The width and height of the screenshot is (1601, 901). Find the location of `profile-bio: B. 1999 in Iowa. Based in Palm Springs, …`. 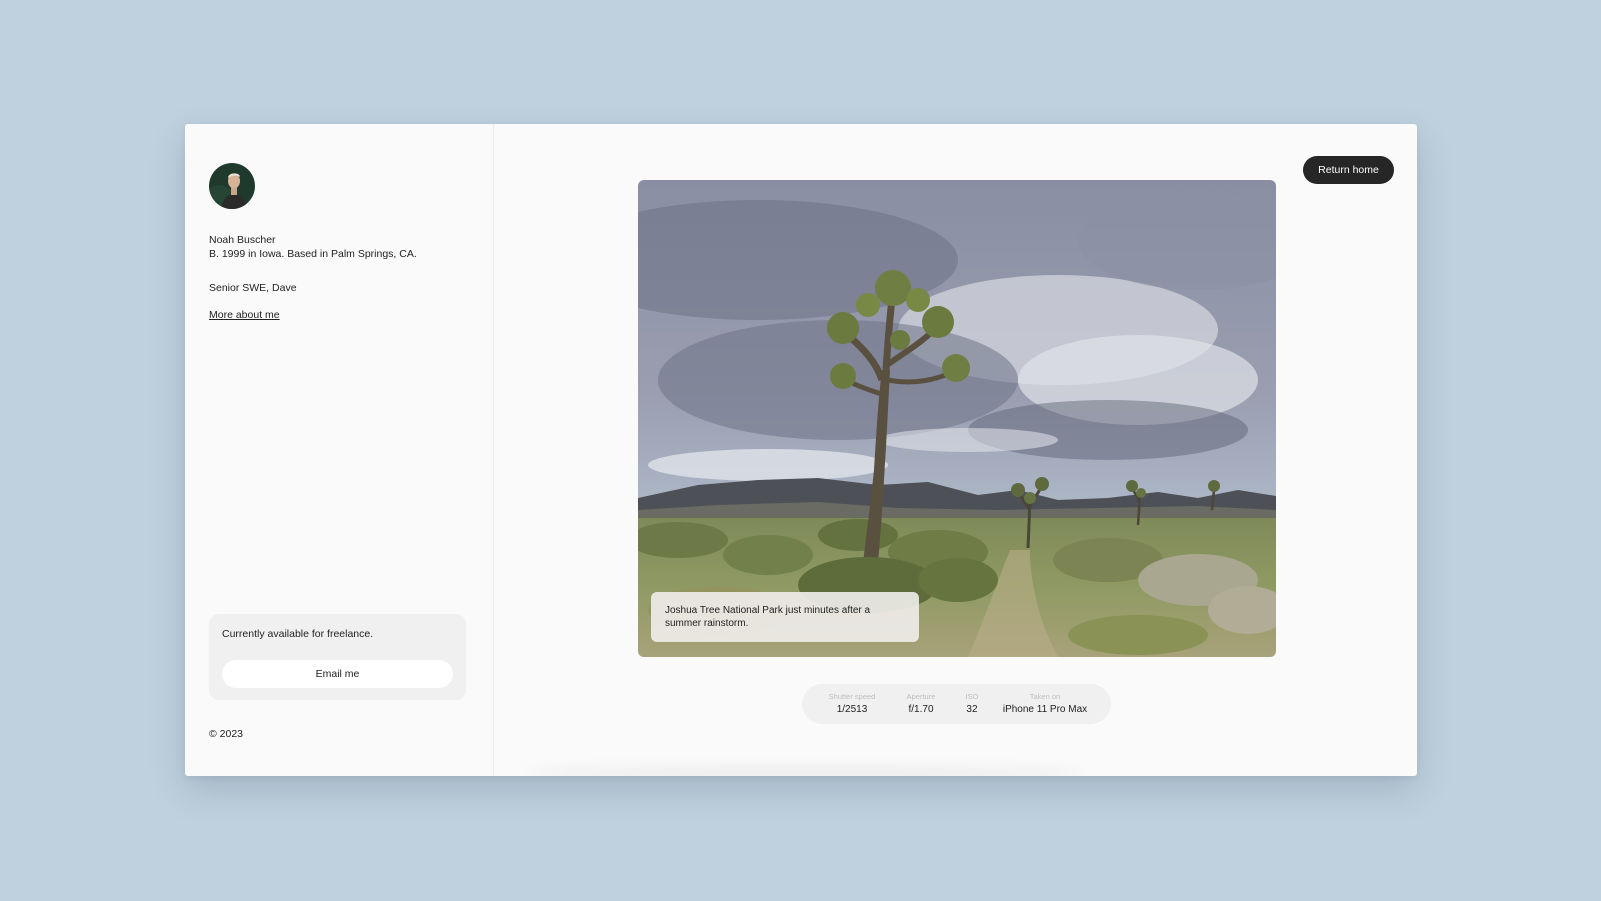

profile-bio: B. 1999 in Iowa. Based in Palm Springs, … is located at coordinates (313, 254).